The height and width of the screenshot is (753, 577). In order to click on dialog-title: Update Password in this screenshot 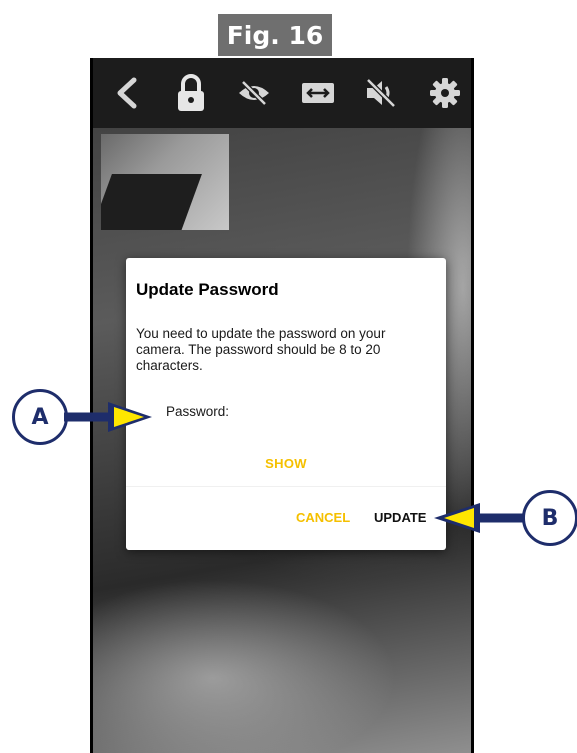, I will do `click(207, 289)`.